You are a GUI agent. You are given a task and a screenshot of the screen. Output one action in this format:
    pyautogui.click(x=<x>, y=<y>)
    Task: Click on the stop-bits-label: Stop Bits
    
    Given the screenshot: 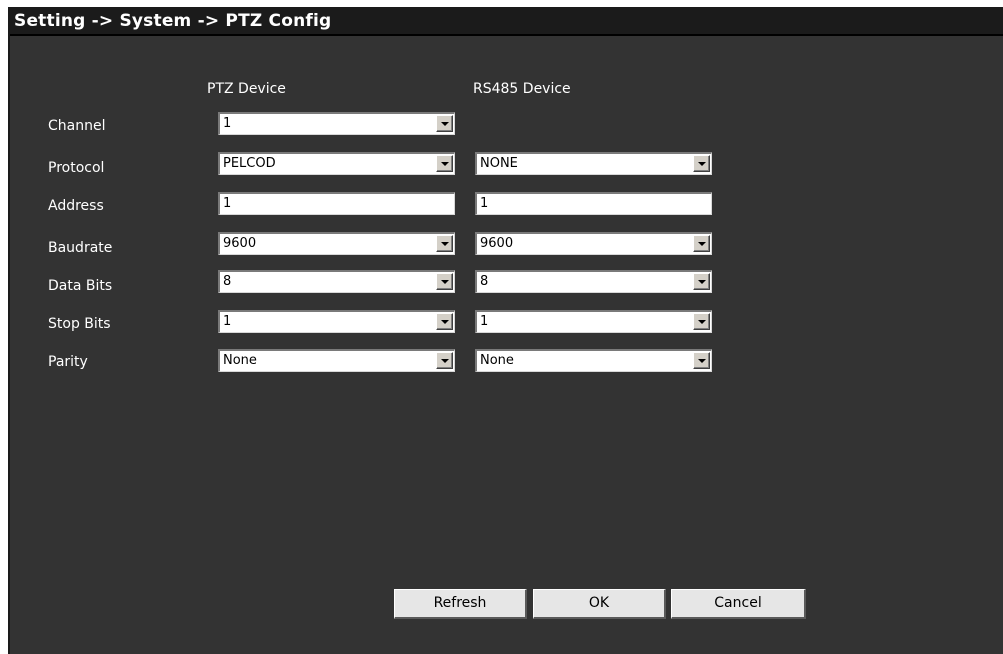 What is the action you would take?
    pyautogui.click(x=79, y=324)
    